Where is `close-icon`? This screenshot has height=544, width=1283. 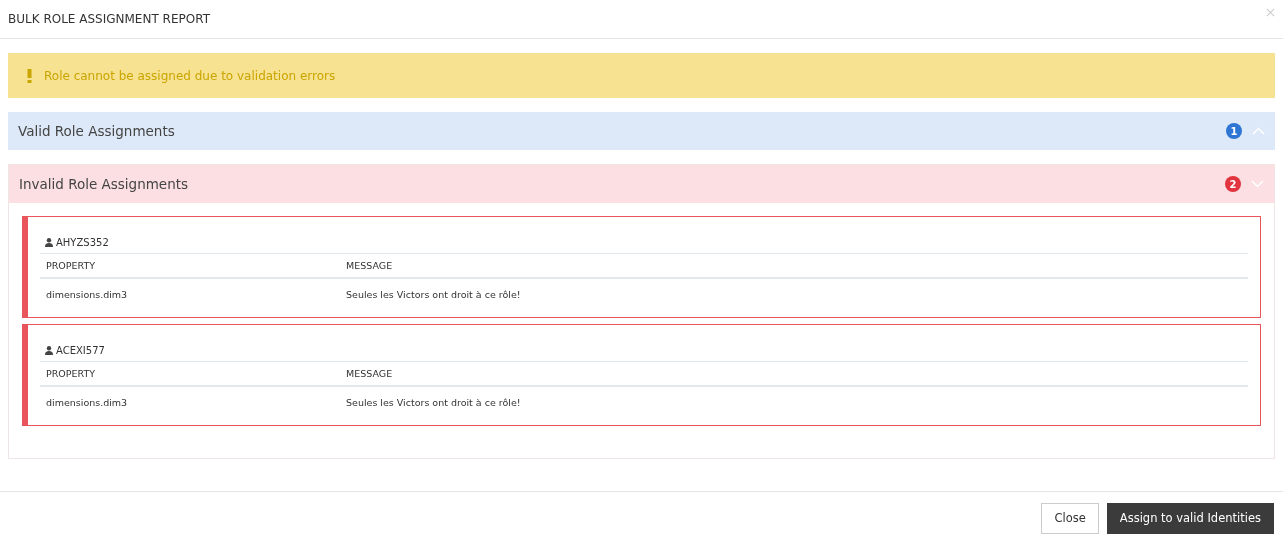 close-icon is located at coordinates (1270, 12).